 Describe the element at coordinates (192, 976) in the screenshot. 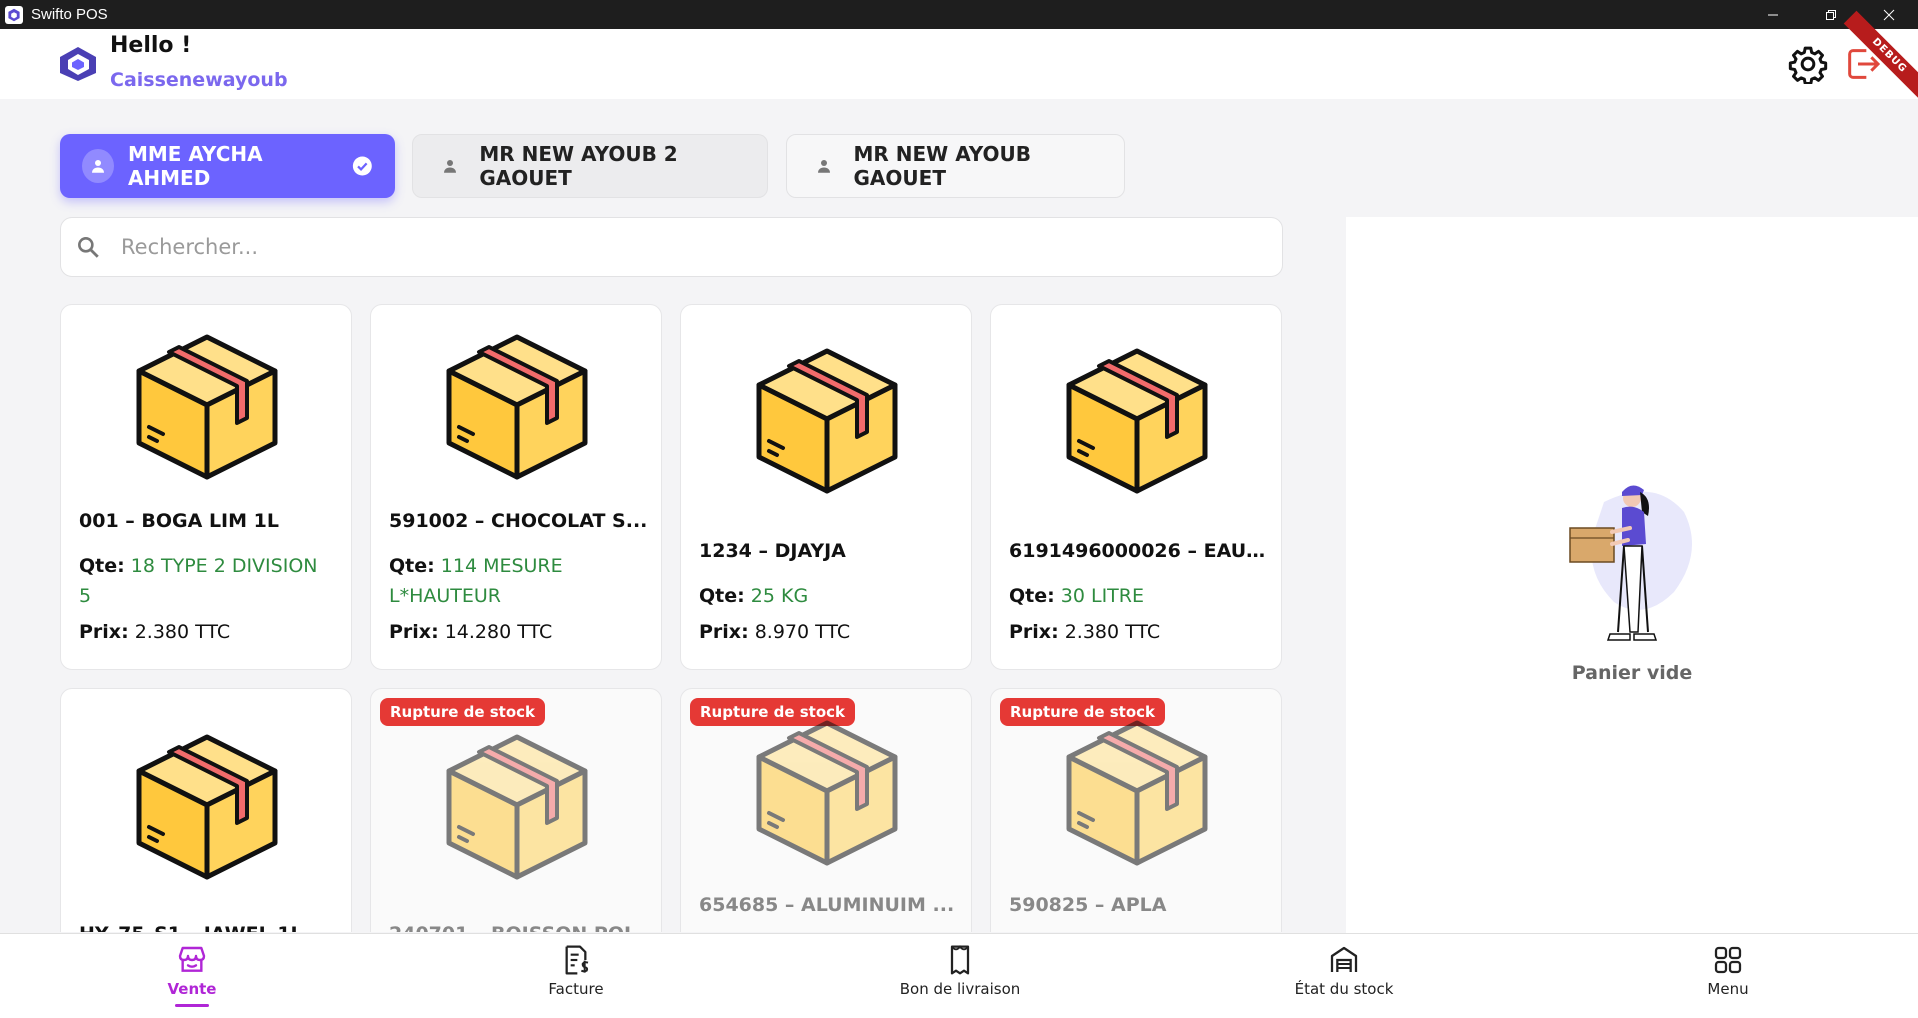

I see `nav-vente: Vente` at that location.